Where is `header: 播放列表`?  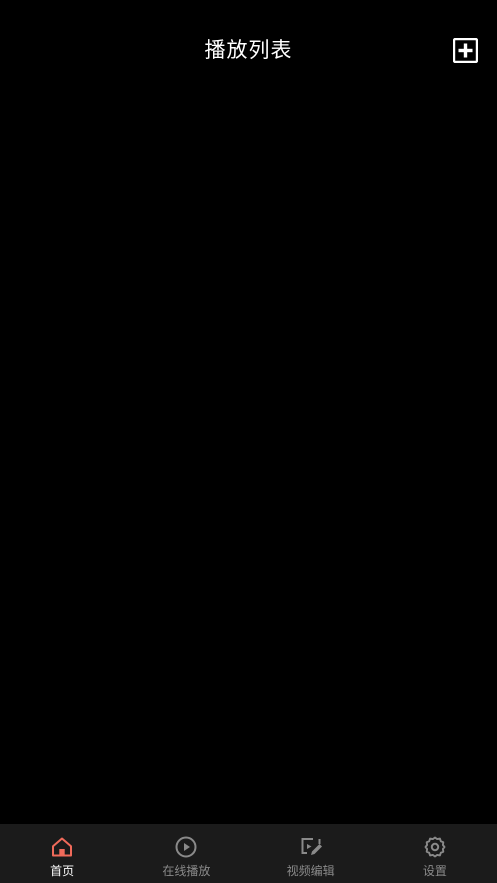 header: 播放列表 is located at coordinates (248, 50).